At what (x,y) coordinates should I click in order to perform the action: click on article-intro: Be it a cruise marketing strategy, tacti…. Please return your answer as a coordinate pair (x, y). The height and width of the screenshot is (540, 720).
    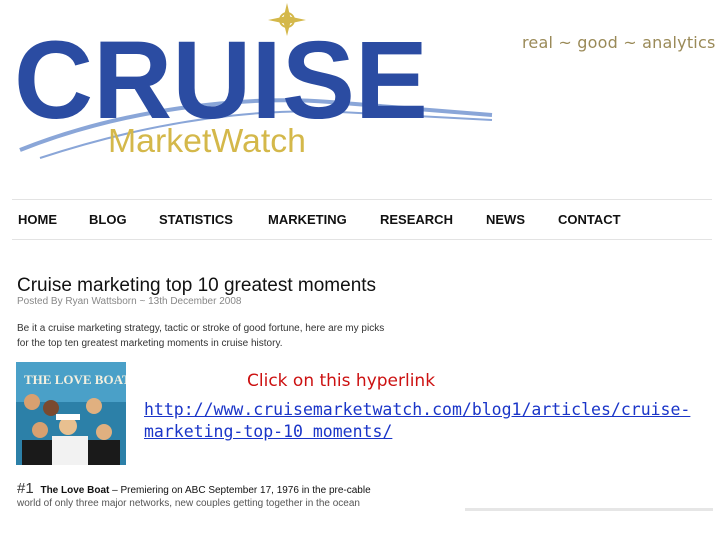
    Looking at the image, I should click on (201, 336).